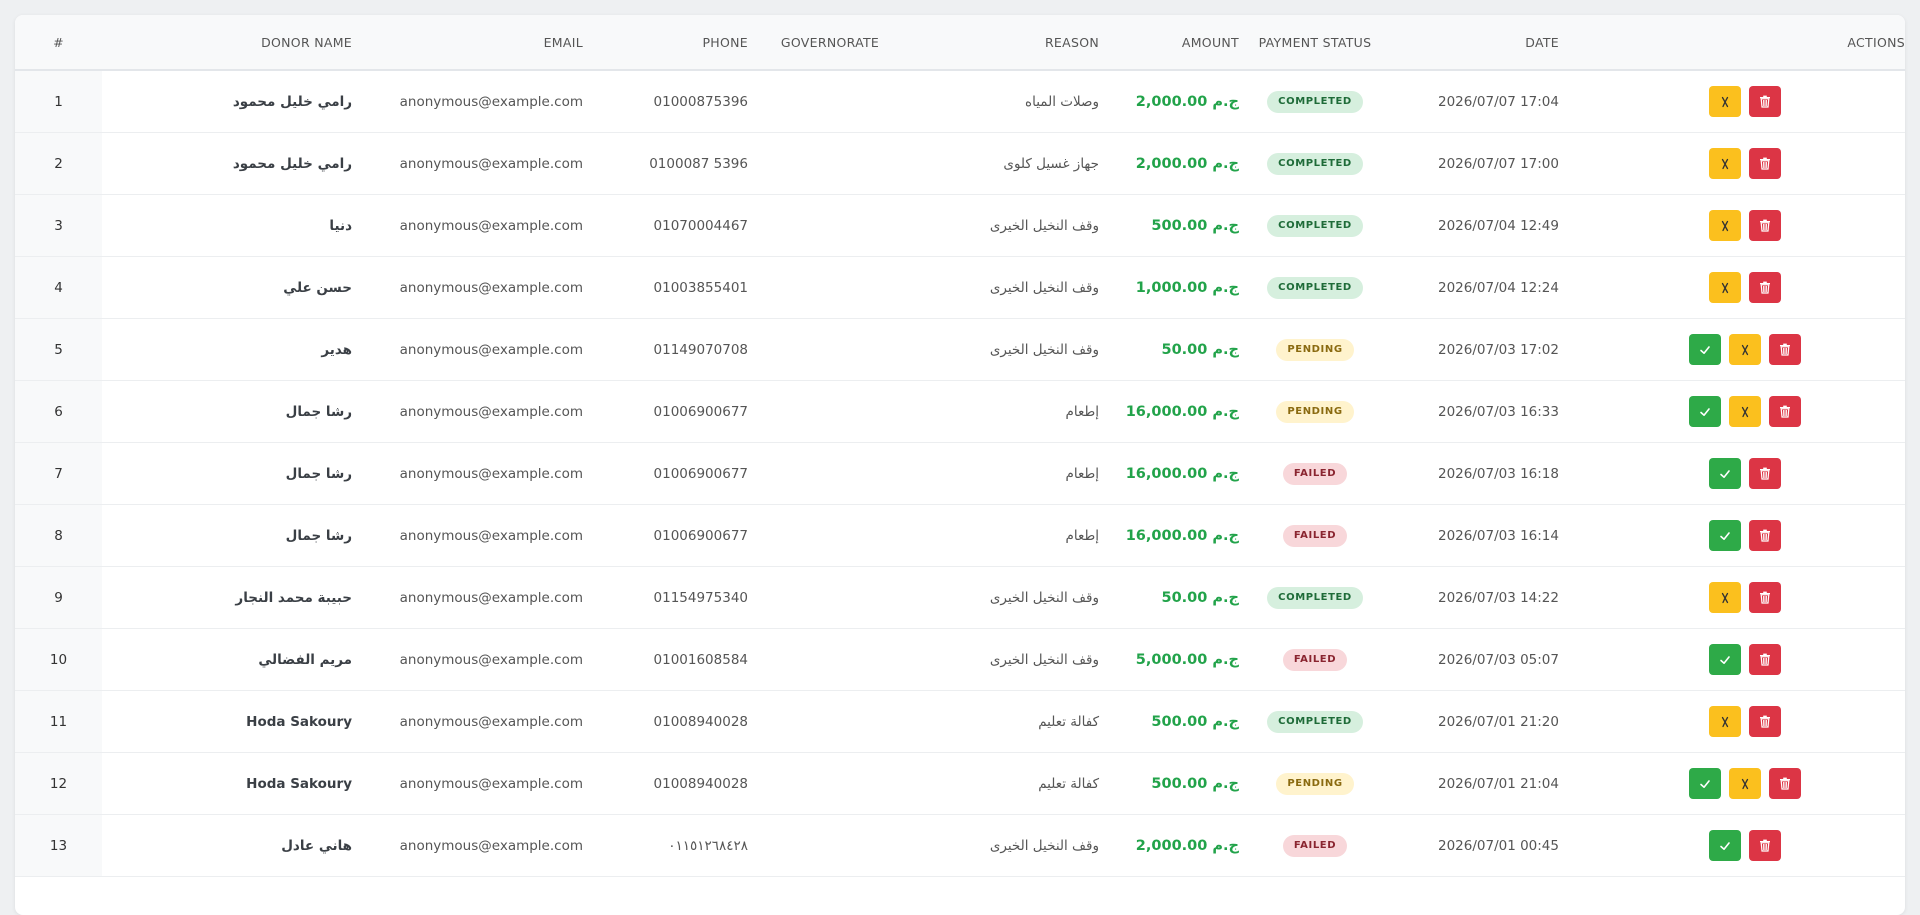  I want to click on donation-date: 2026/07/01 21:04, so click(1475, 784).